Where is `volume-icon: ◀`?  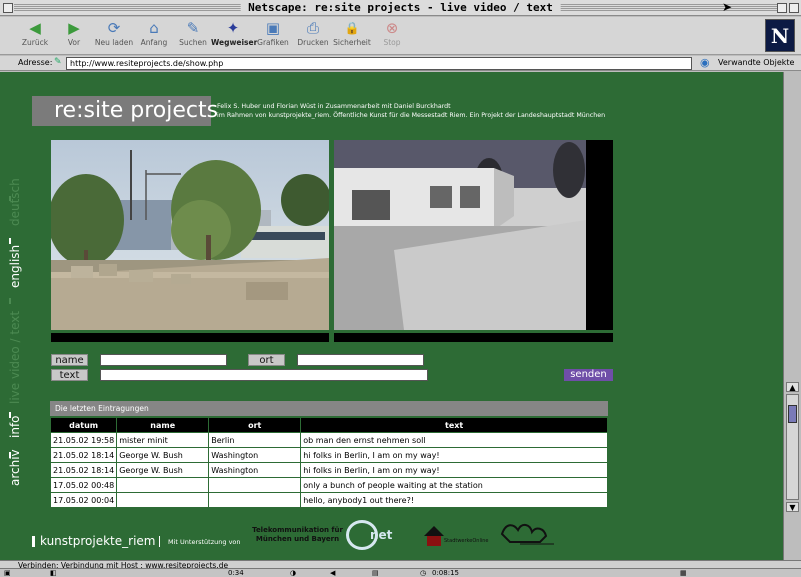
volume-icon: ◀ is located at coordinates (332, 573).